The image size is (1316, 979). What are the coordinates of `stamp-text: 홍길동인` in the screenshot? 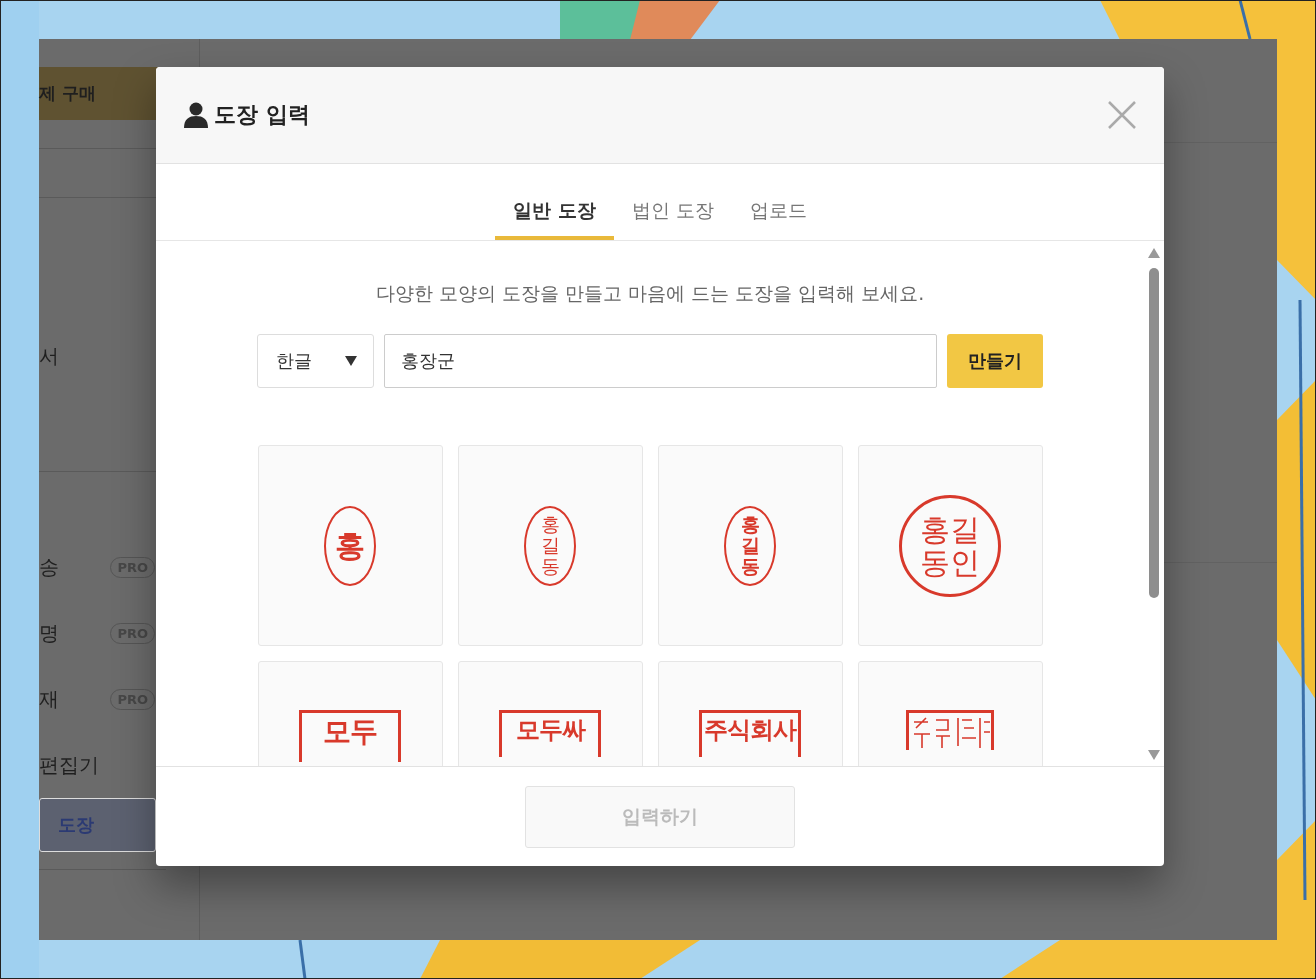 It's located at (950, 545).